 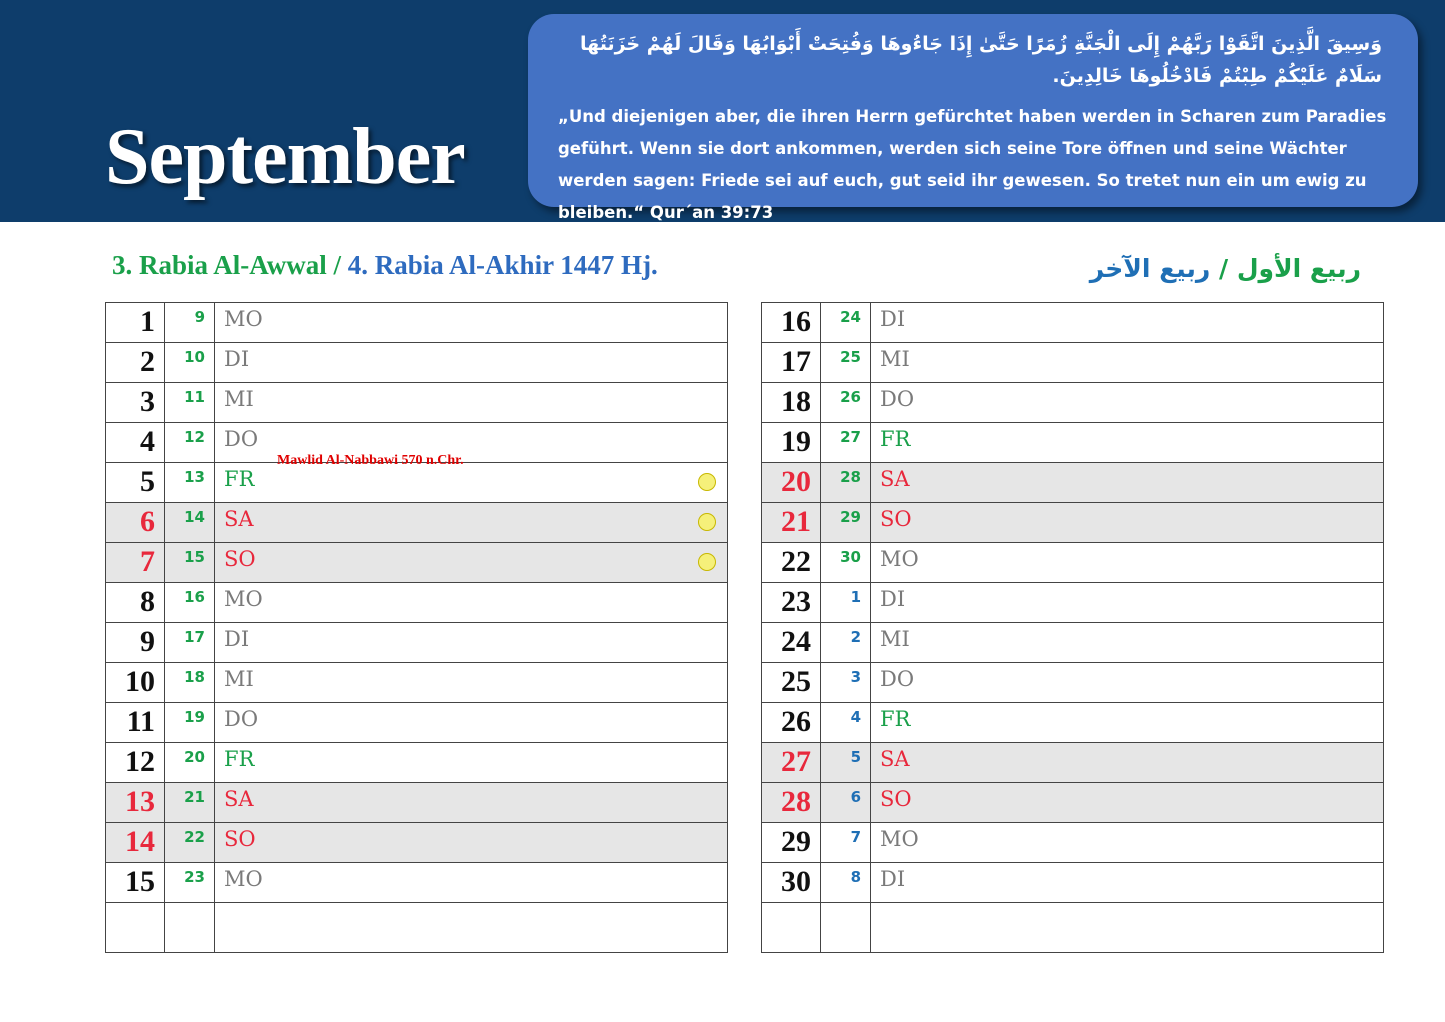 What do you see at coordinates (791, 802) in the screenshot?
I see `gregorian-day: 28` at bounding box center [791, 802].